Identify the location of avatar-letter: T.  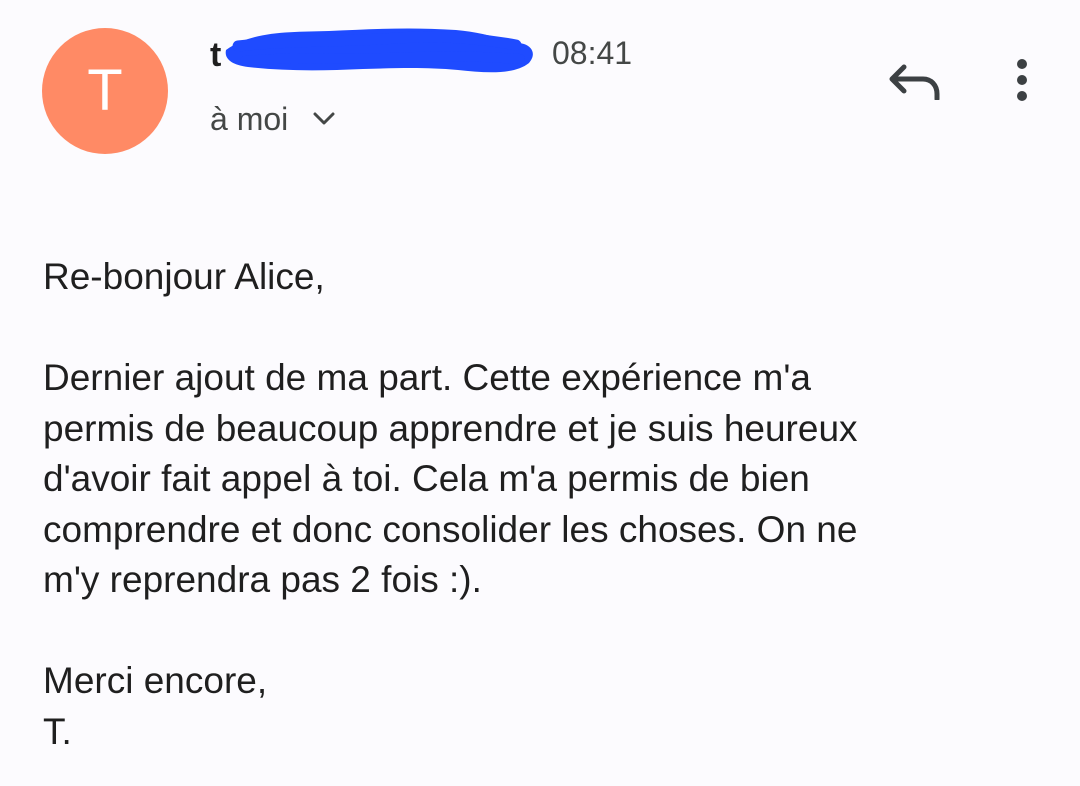
(105, 90).